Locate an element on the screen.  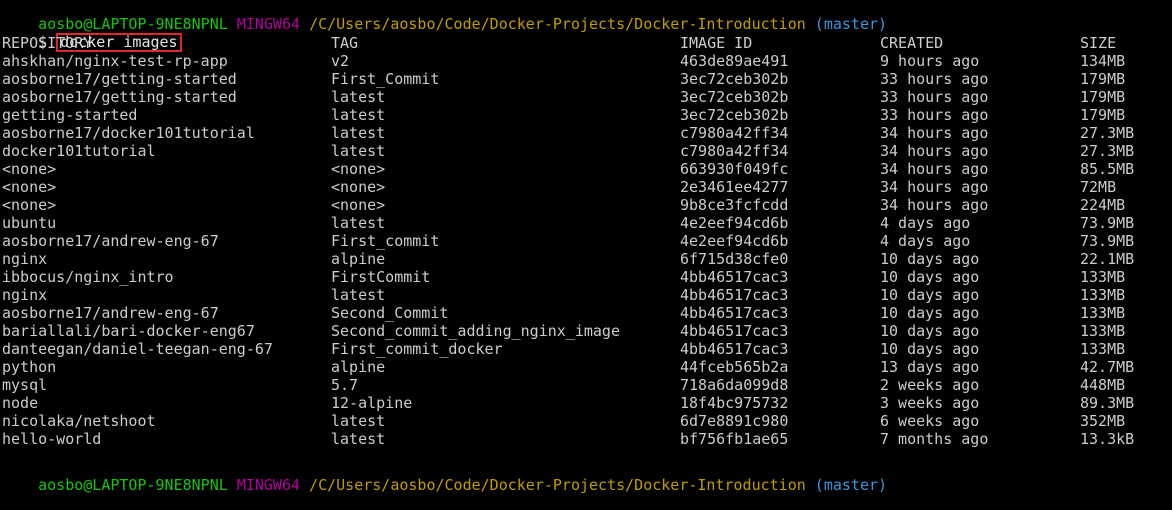
table-row: ubuntu latest 4e2eef94cd6b 4 days ago 73.9MB is located at coordinates (586, 224).